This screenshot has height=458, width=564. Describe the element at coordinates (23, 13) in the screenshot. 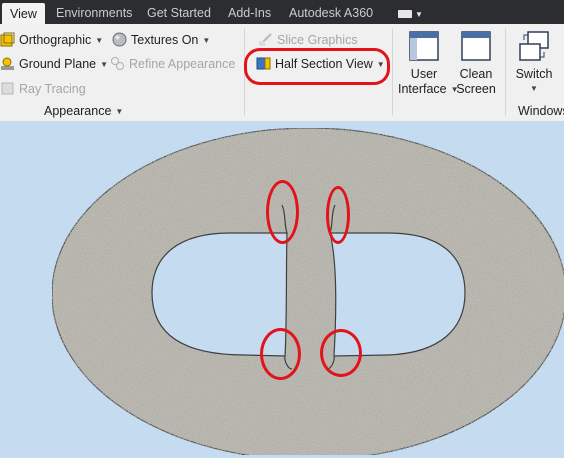

I see `tab-view: View` at that location.